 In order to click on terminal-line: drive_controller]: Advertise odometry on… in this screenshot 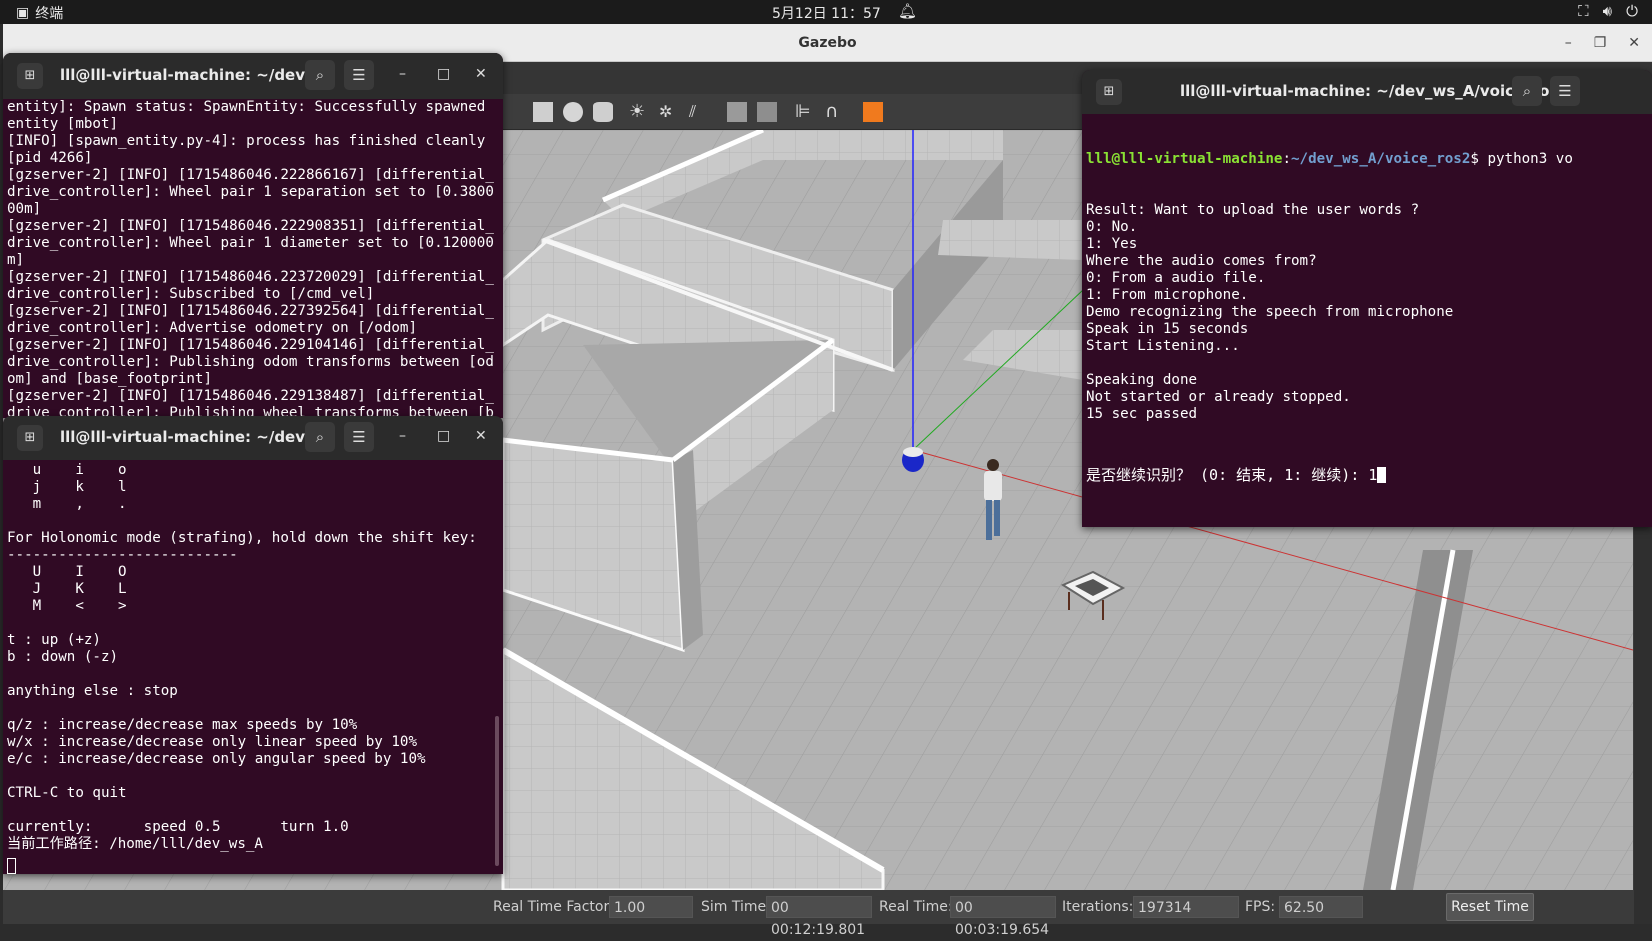, I will do `click(212, 328)`.